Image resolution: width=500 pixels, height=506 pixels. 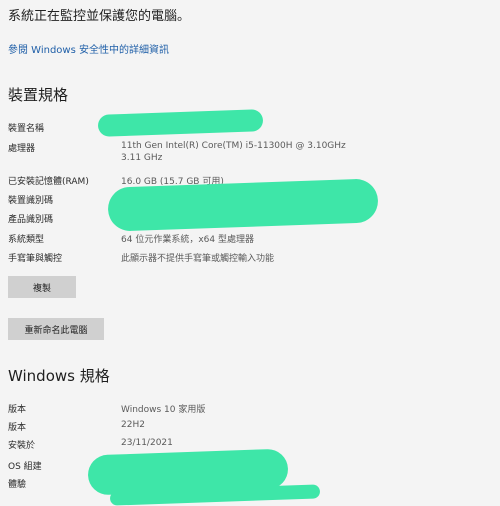 What do you see at coordinates (198, 259) in the screenshot?
I see `pen-touch-value: 此顯示器不提供手寫筆或觸控輸入功能` at bounding box center [198, 259].